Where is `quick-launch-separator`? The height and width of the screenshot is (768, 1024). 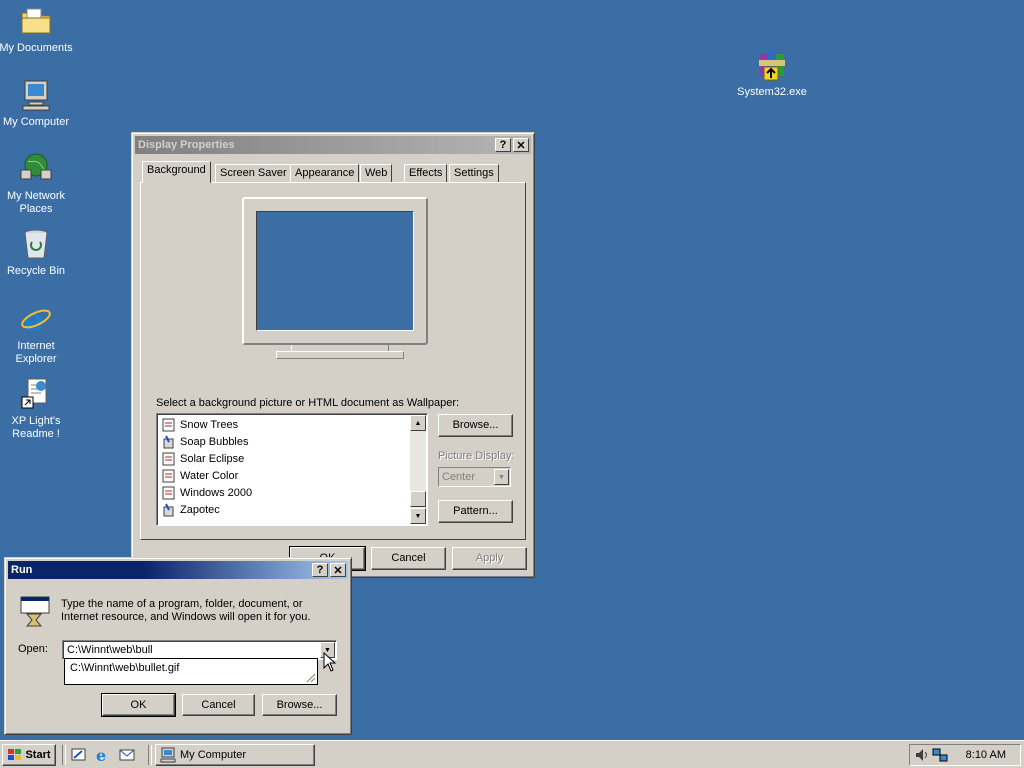 quick-launch-separator is located at coordinates (64, 755).